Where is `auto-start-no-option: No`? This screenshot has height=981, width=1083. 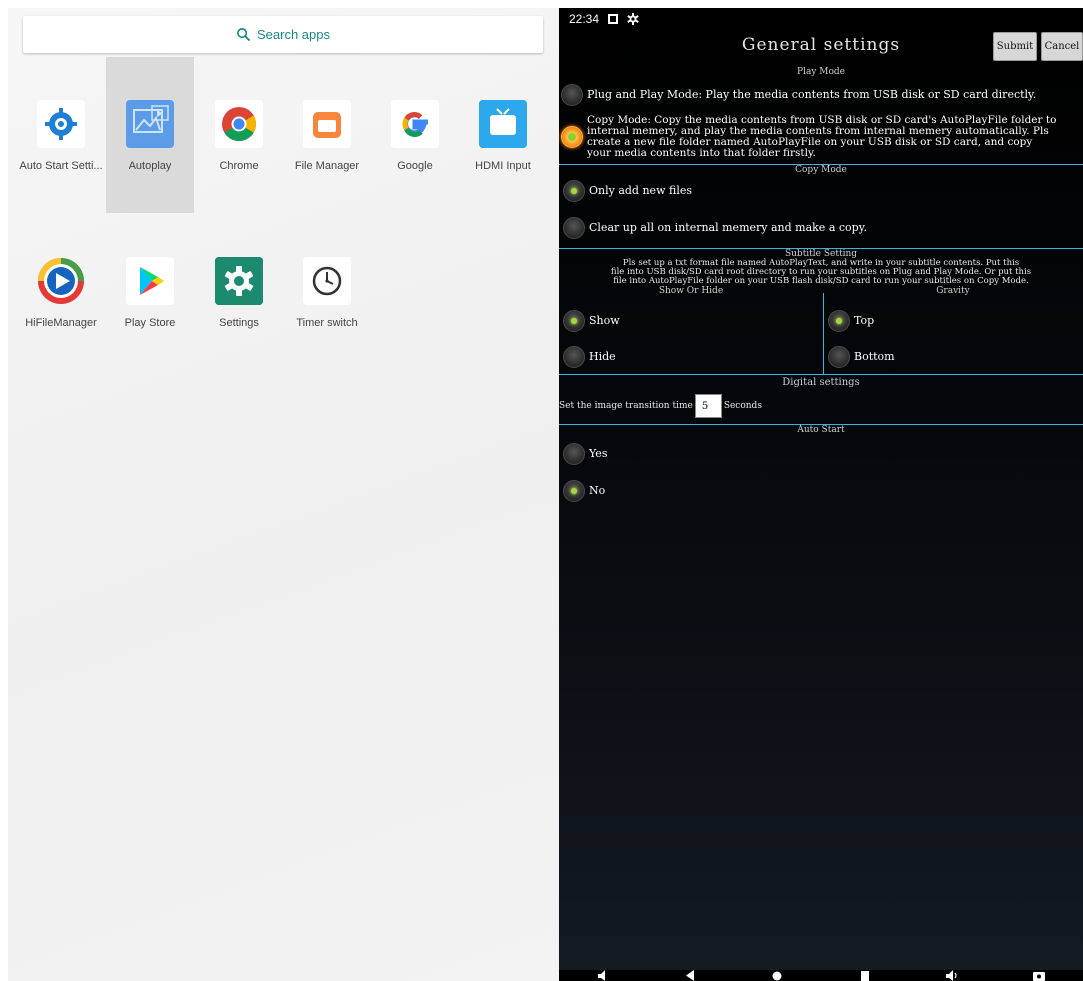 auto-start-no-option: No is located at coordinates (584, 491).